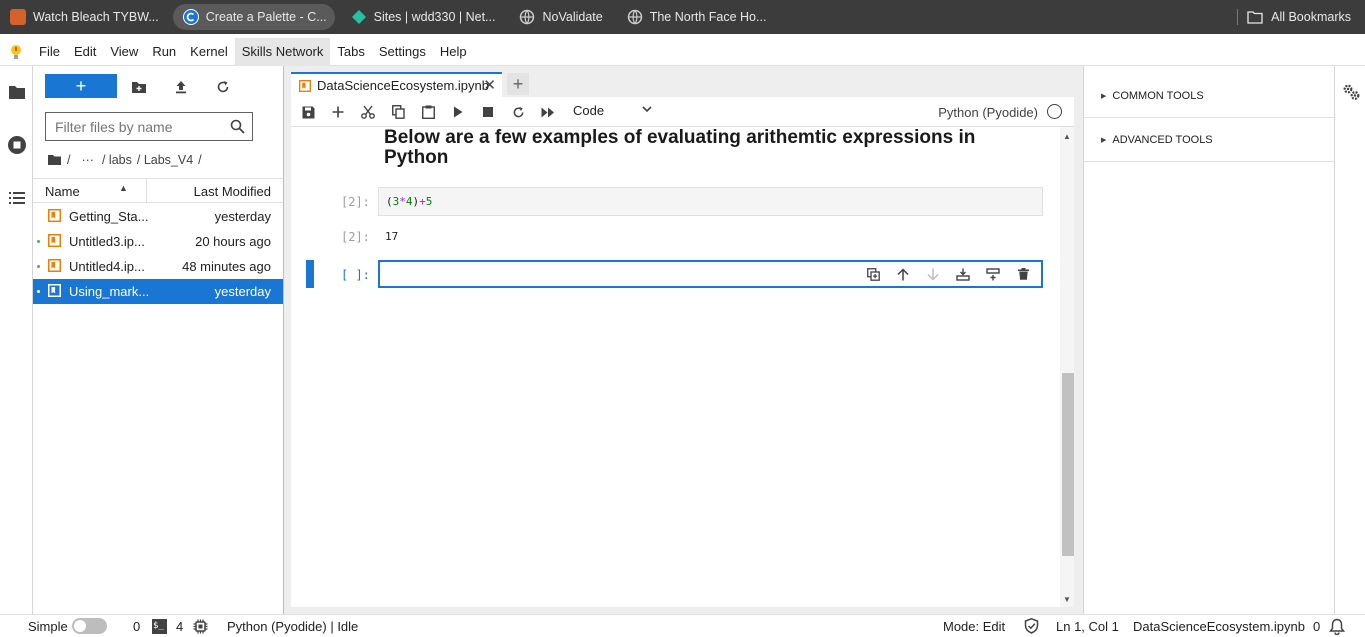 Image resolution: width=1365 pixels, height=637 pixels. Describe the element at coordinates (282, 51) in the screenshot. I see `menu-skills-network: Skills Network` at that location.